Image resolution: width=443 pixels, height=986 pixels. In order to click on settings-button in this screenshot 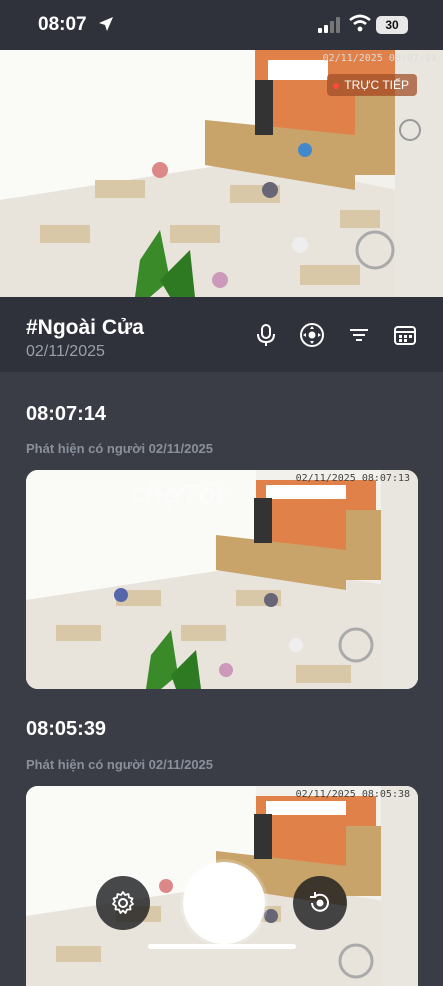, I will do `click(123, 903)`.